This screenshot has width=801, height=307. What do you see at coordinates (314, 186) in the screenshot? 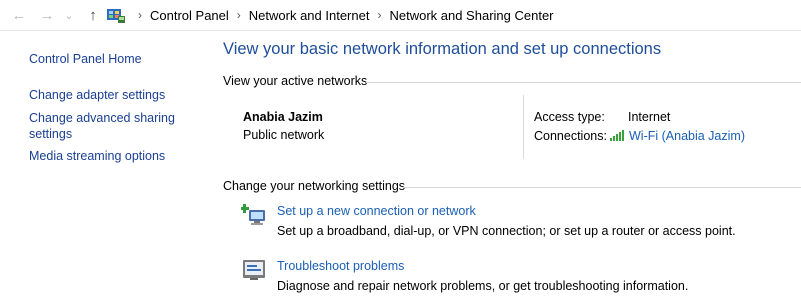
I see `networking-settings-heading: Change your networking settings` at bounding box center [314, 186].